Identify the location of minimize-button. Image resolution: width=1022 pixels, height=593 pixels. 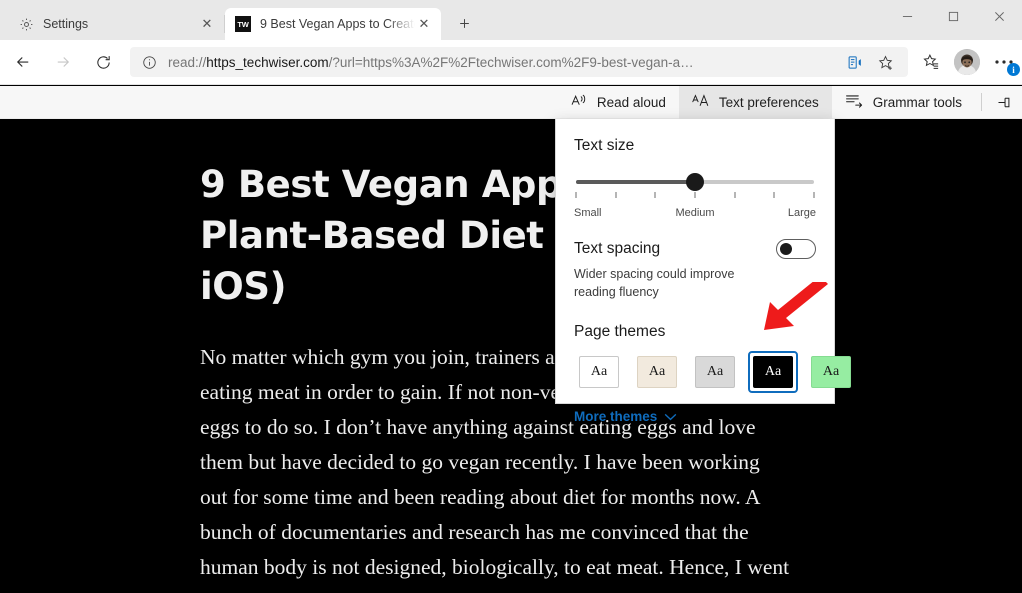
(907, 16).